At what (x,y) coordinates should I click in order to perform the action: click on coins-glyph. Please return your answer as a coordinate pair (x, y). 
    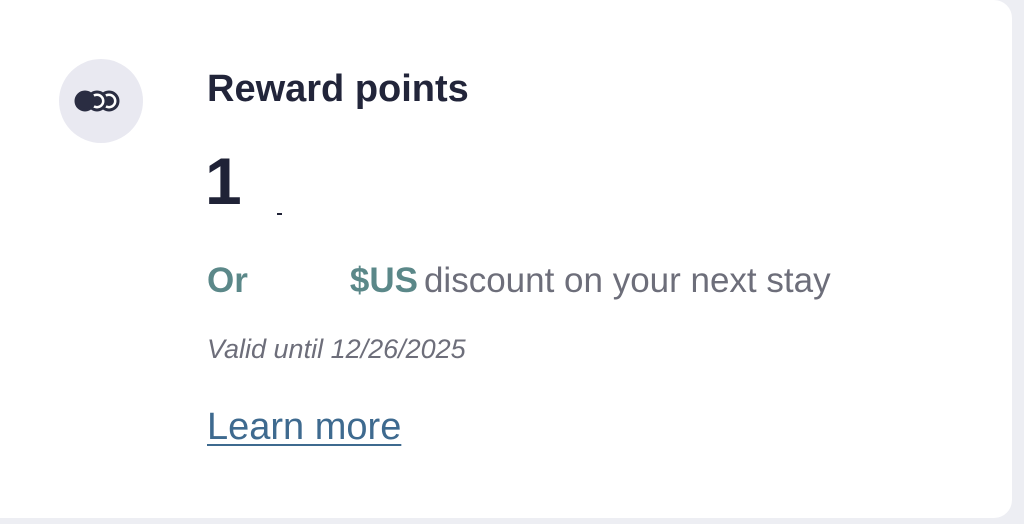
    Looking at the image, I should click on (97, 101).